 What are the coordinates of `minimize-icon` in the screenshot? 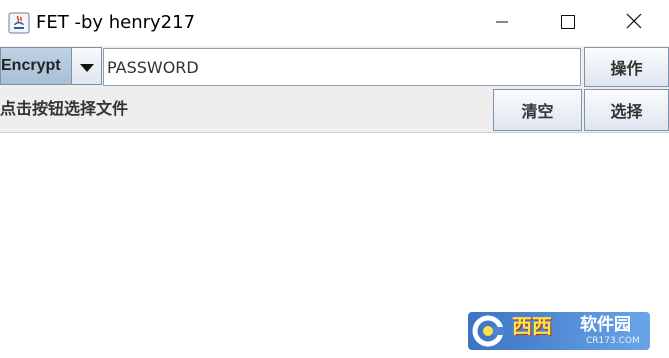 It's located at (502, 23).